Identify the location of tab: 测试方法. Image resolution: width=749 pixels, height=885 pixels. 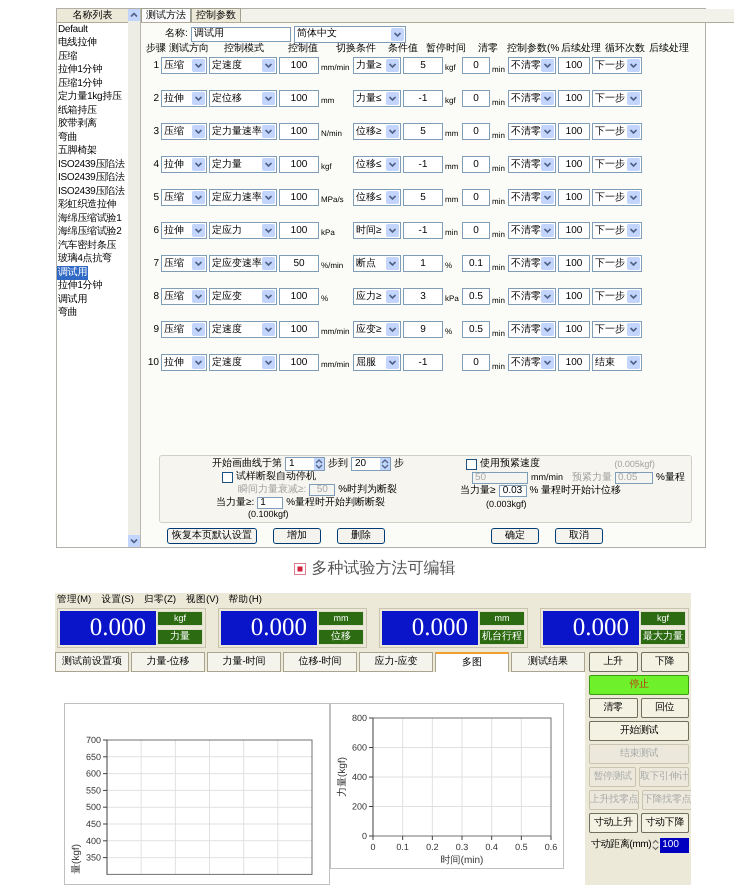
(166, 15).